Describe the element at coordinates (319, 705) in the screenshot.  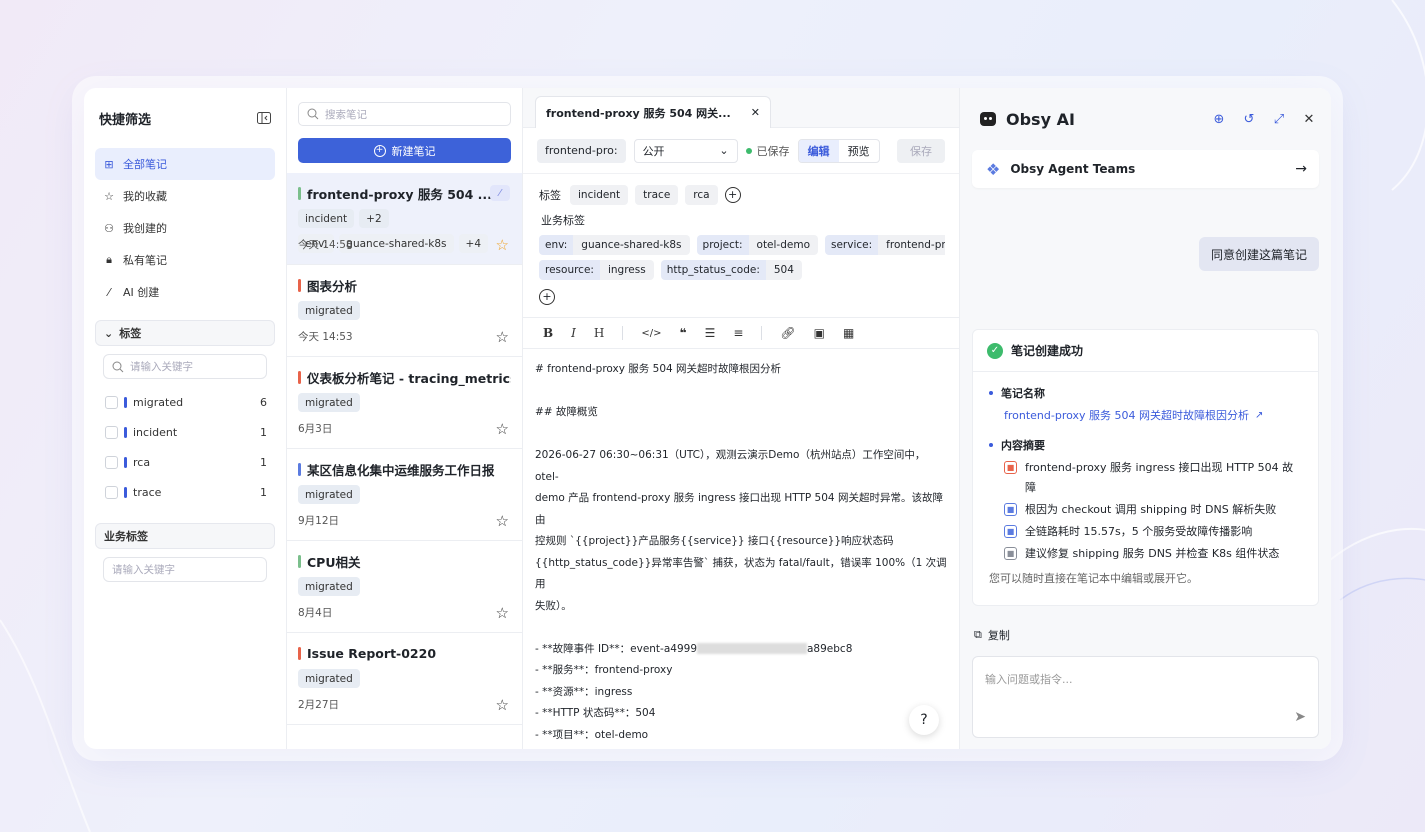
I see `note-date: 2月27日` at that location.